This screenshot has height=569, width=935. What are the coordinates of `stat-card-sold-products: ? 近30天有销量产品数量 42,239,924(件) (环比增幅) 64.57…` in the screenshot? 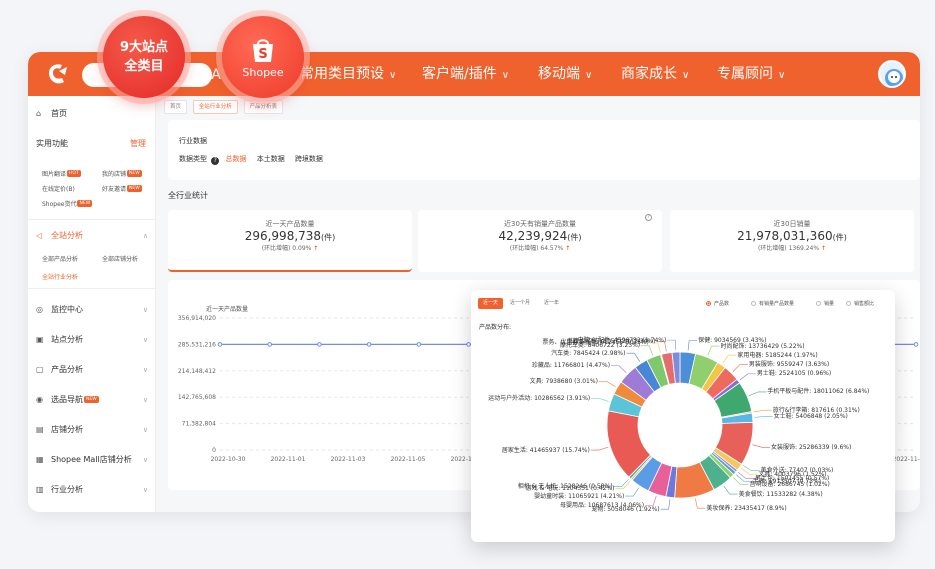 It's located at (540, 241).